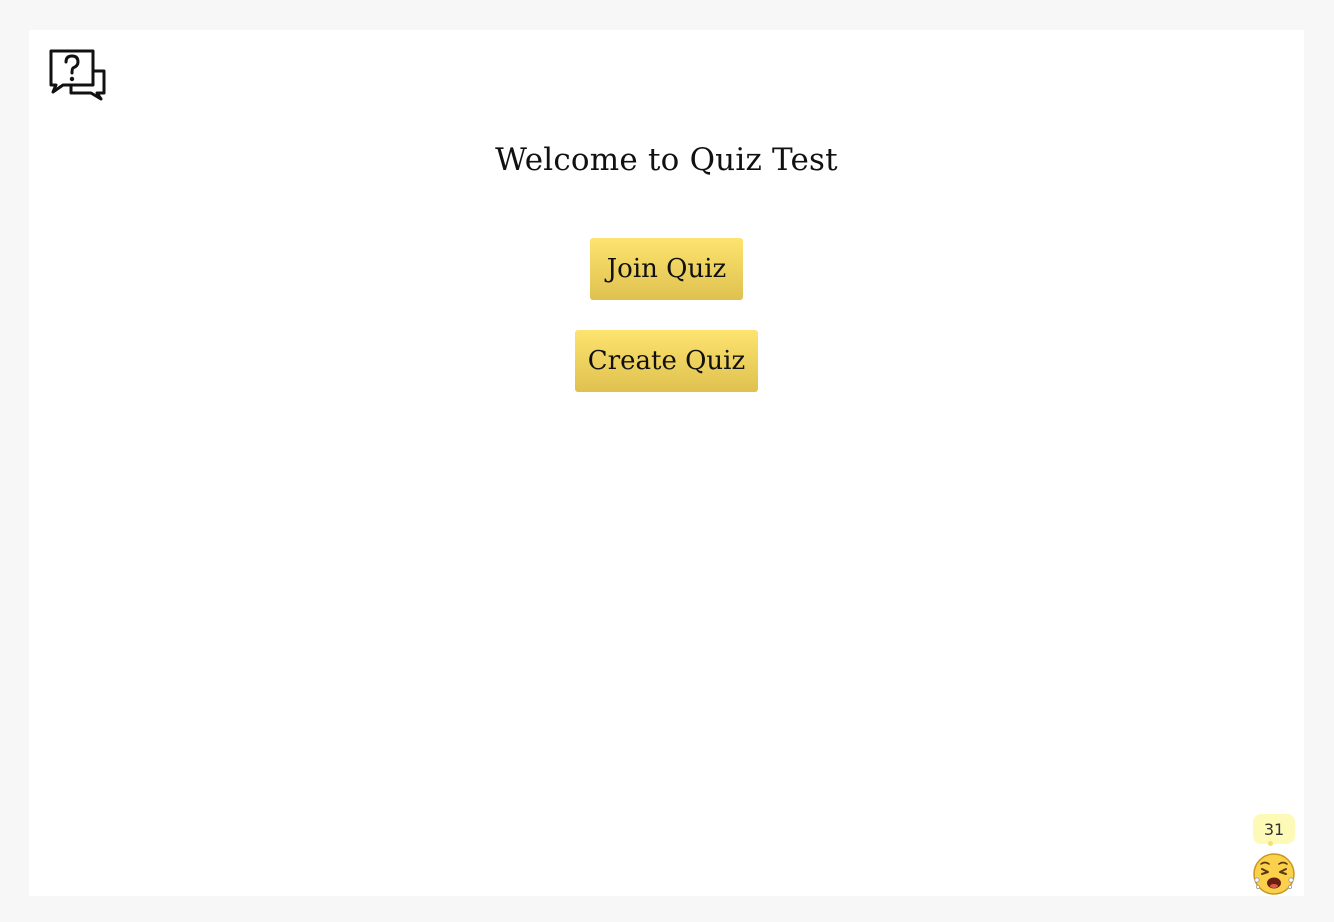  I want to click on page-title: Welcome to Quiz Test, so click(666, 160).